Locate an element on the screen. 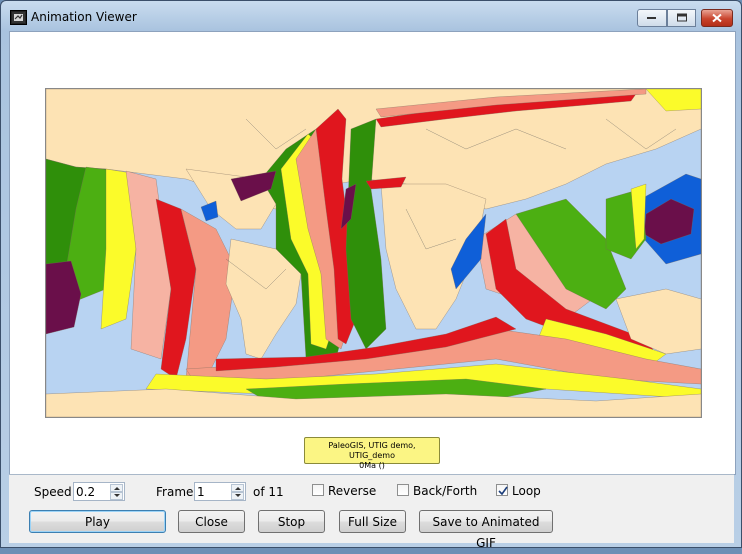 The height and width of the screenshot is (554, 742). close-window-button is located at coordinates (717, 18).